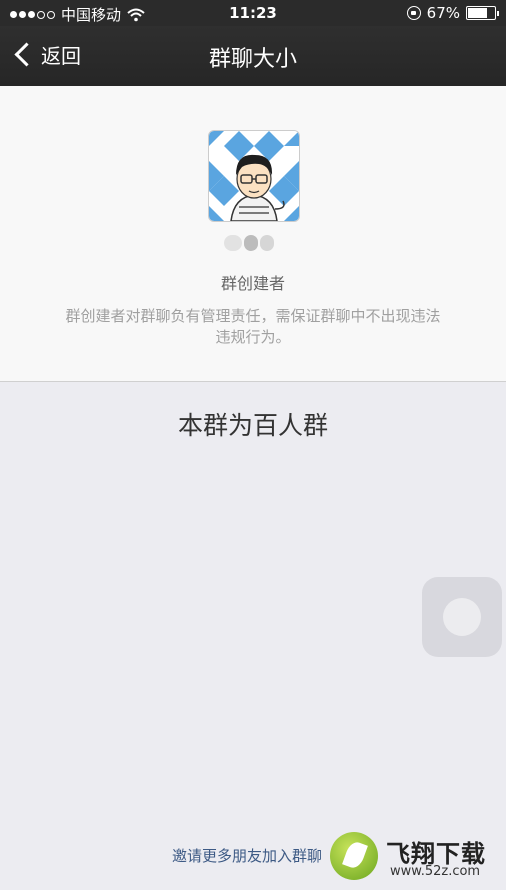  I want to click on invite-friends-link: 邀请更多朋友加入群聊, so click(247, 855).